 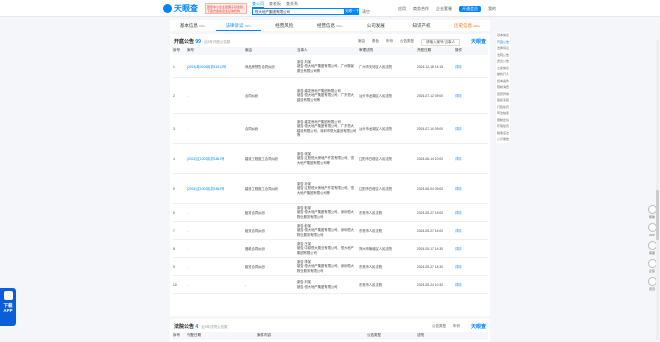 What do you see at coordinates (255, 231) in the screenshot?
I see `cell-cause: 租赁合同纠纷` at bounding box center [255, 231].